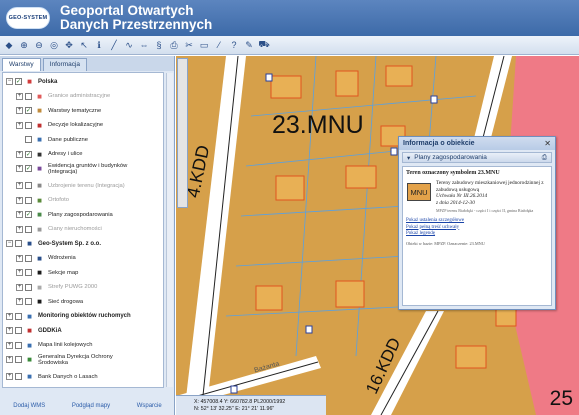  I want to click on popup-heading: Teren oznaczony symbolem 23.MNU, so click(453, 173).